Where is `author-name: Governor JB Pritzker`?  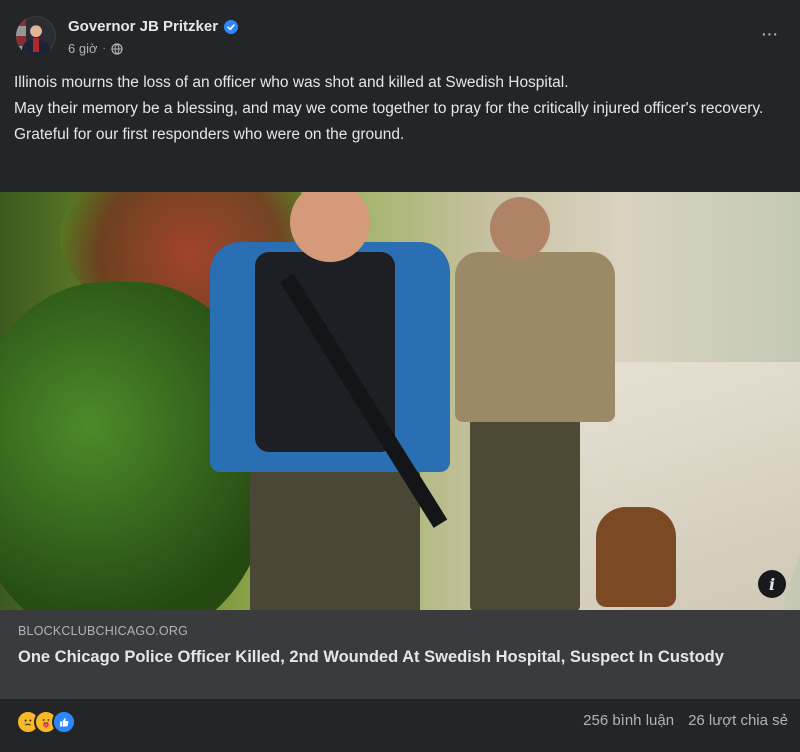
author-name: Governor JB Pritzker is located at coordinates (143, 26).